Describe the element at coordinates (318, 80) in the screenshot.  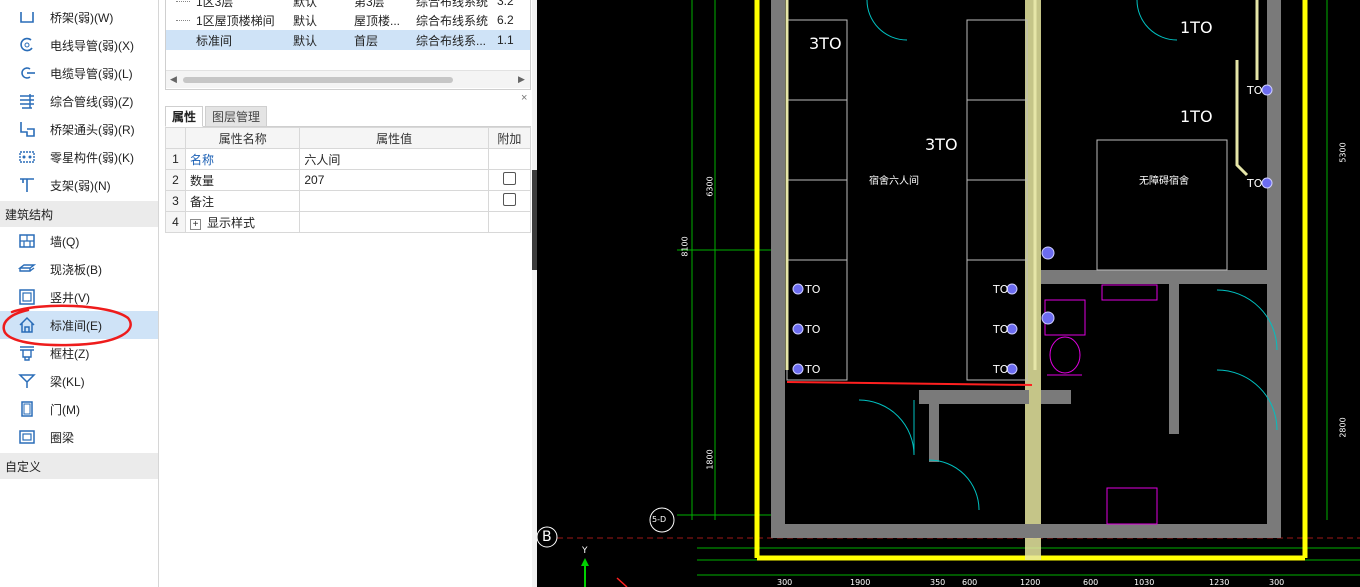
I see `scrollbar-thumb` at that location.